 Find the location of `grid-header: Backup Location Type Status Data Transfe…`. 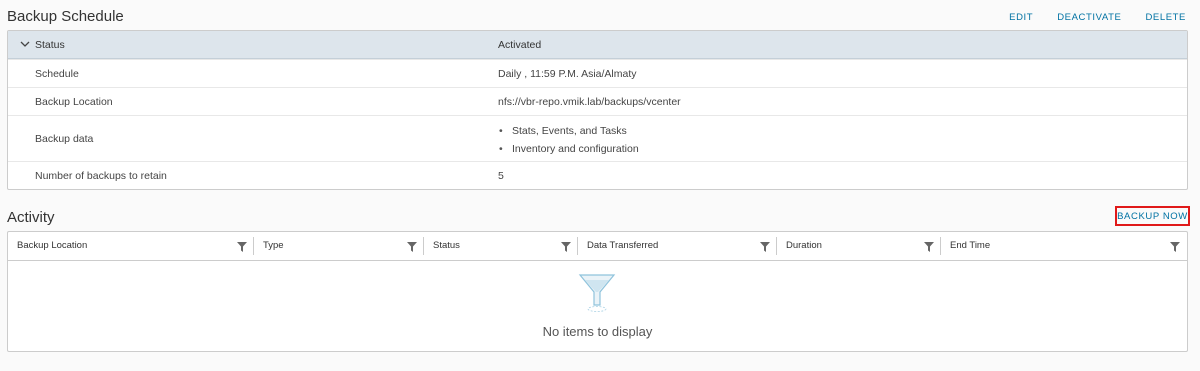

grid-header: Backup Location Type Status Data Transfe… is located at coordinates (597, 246).